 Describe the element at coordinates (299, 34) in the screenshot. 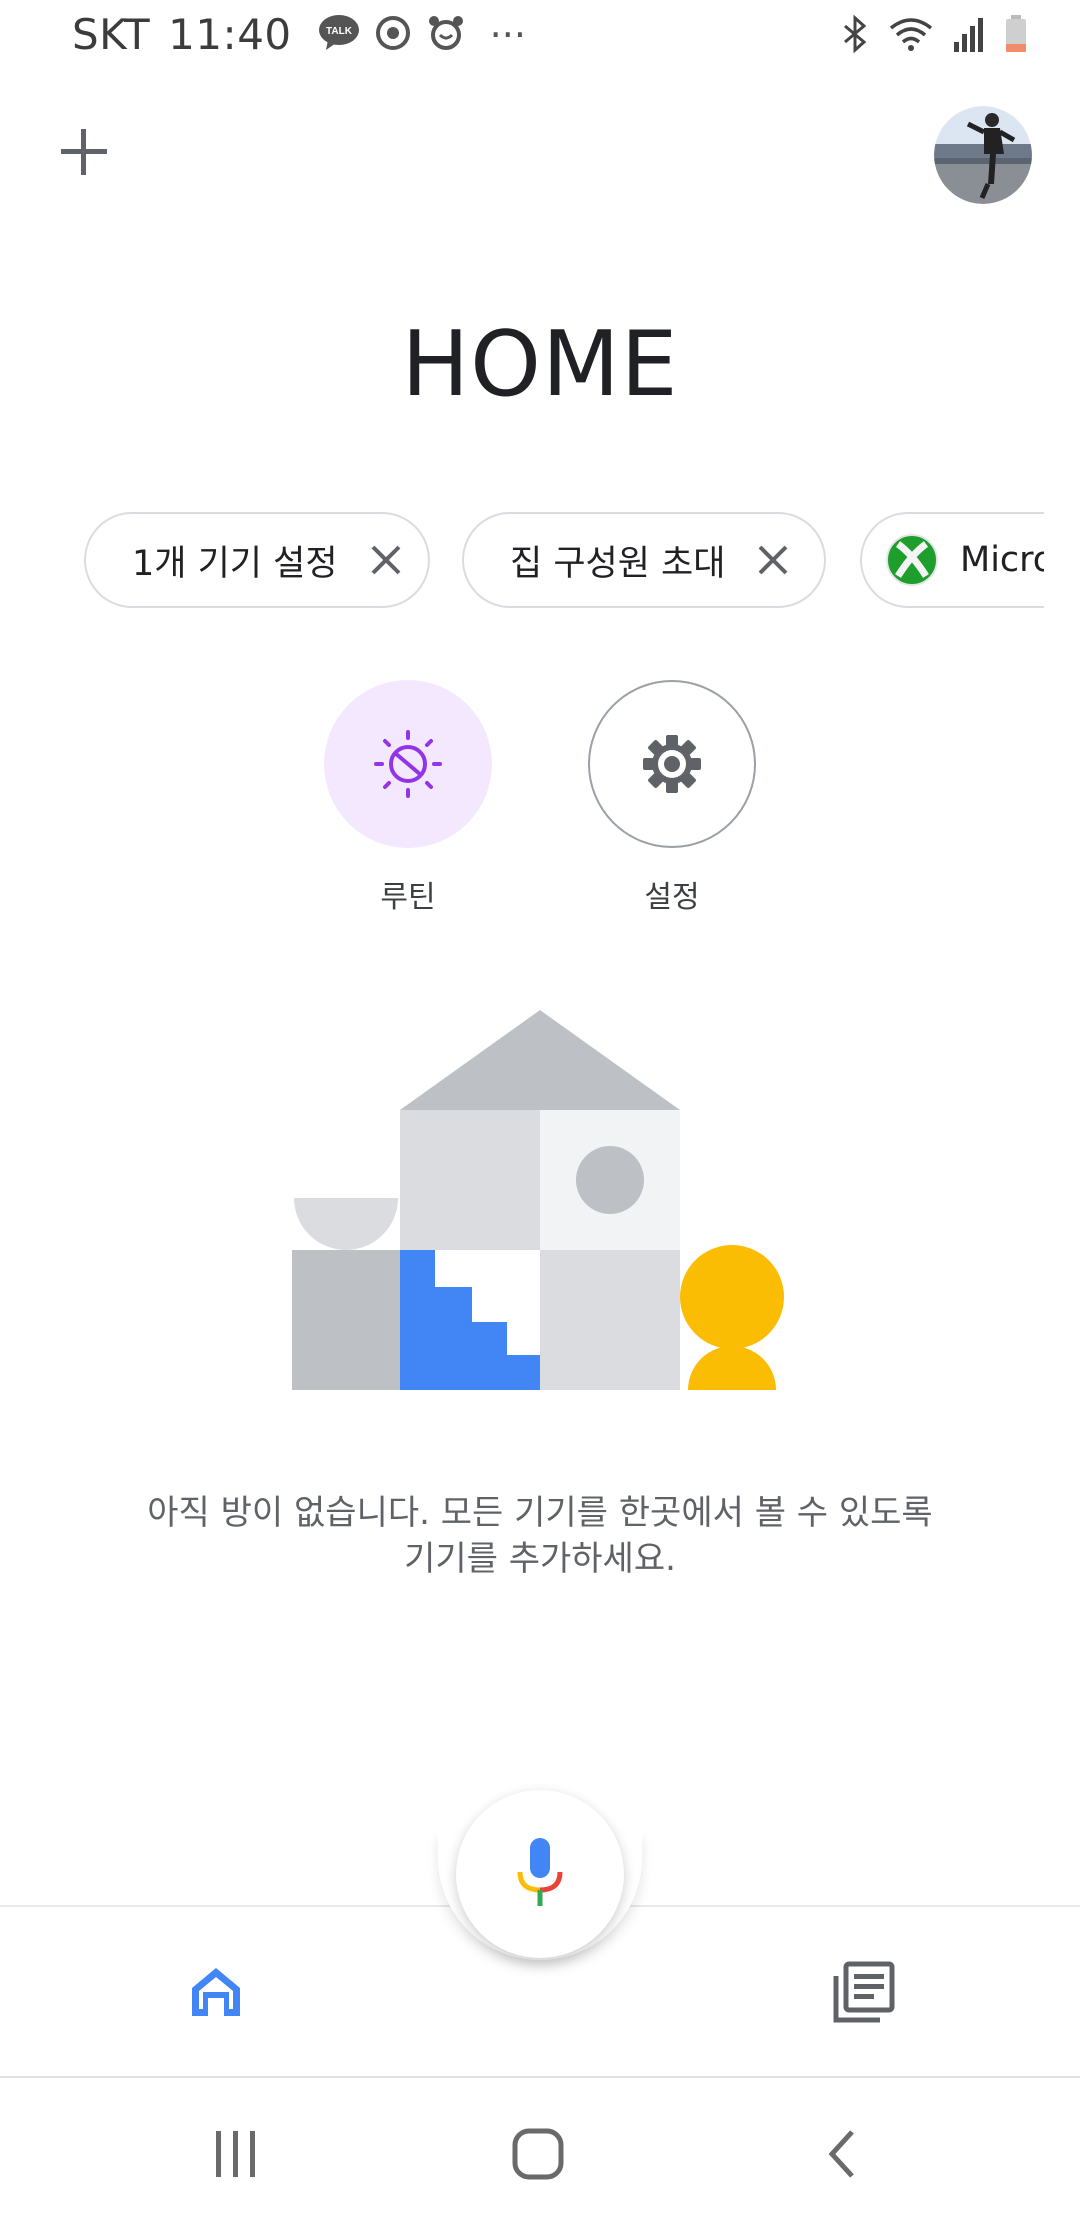

I see `status-left: SKT 11:40 TALK ···` at that location.